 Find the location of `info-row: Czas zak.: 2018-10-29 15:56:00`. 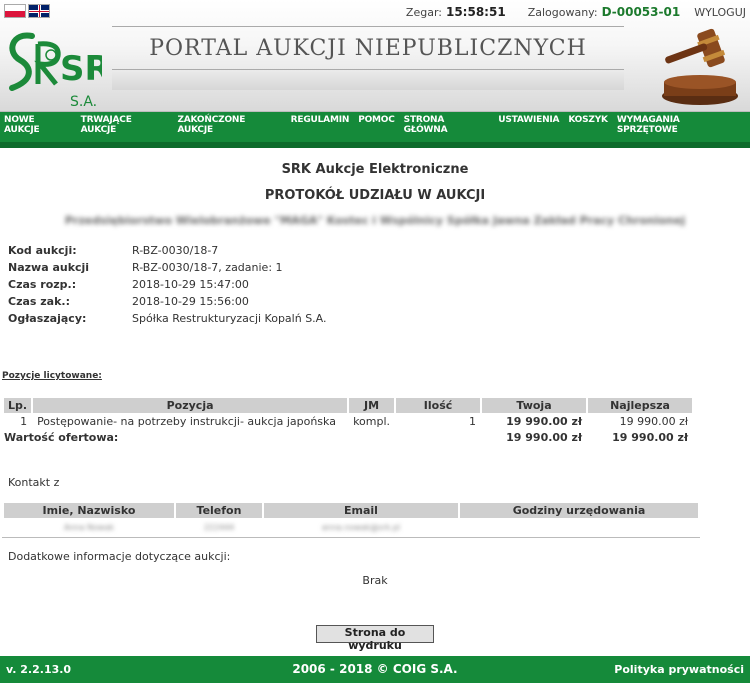

info-row: Czas zak.: 2018-10-29 15:56:00 is located at coordinates (167, 303).